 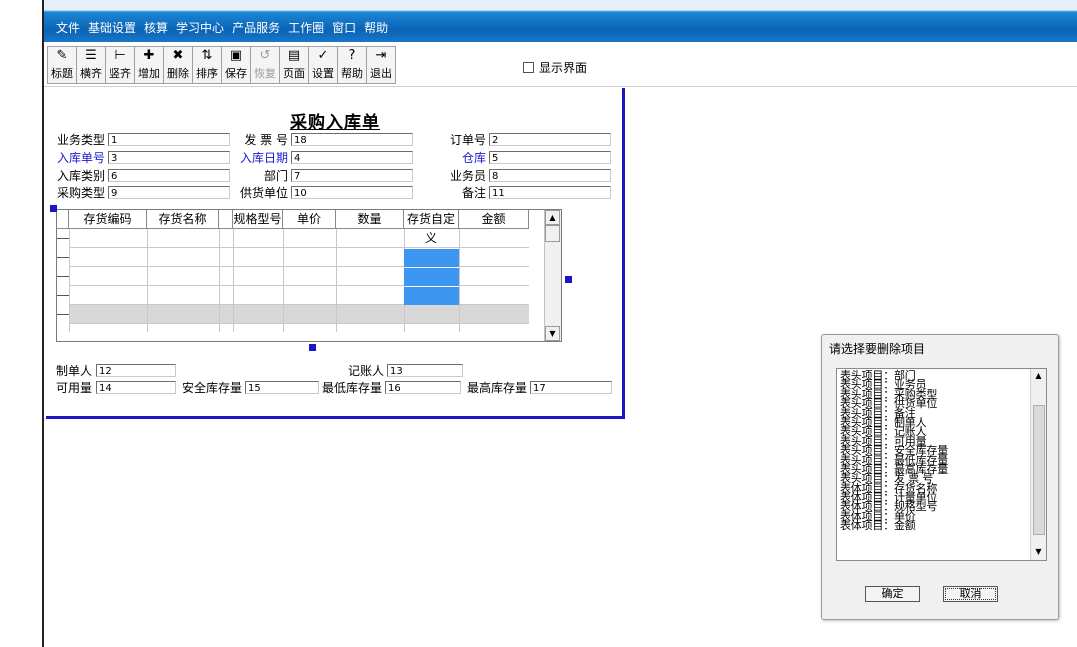 What do you see at coordinates (352, 175) in the screenshot?
I see `field-input: 7` at bounding box center [352, 175].